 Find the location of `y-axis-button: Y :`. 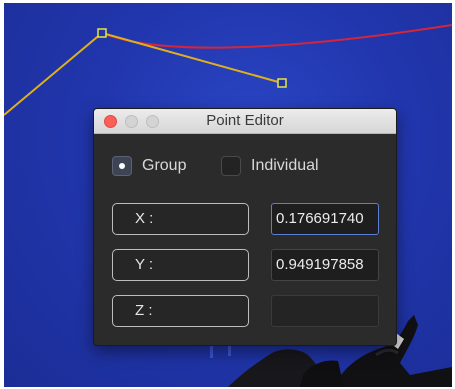

y-axis-button: Y : is located at coordinates (180, 265).